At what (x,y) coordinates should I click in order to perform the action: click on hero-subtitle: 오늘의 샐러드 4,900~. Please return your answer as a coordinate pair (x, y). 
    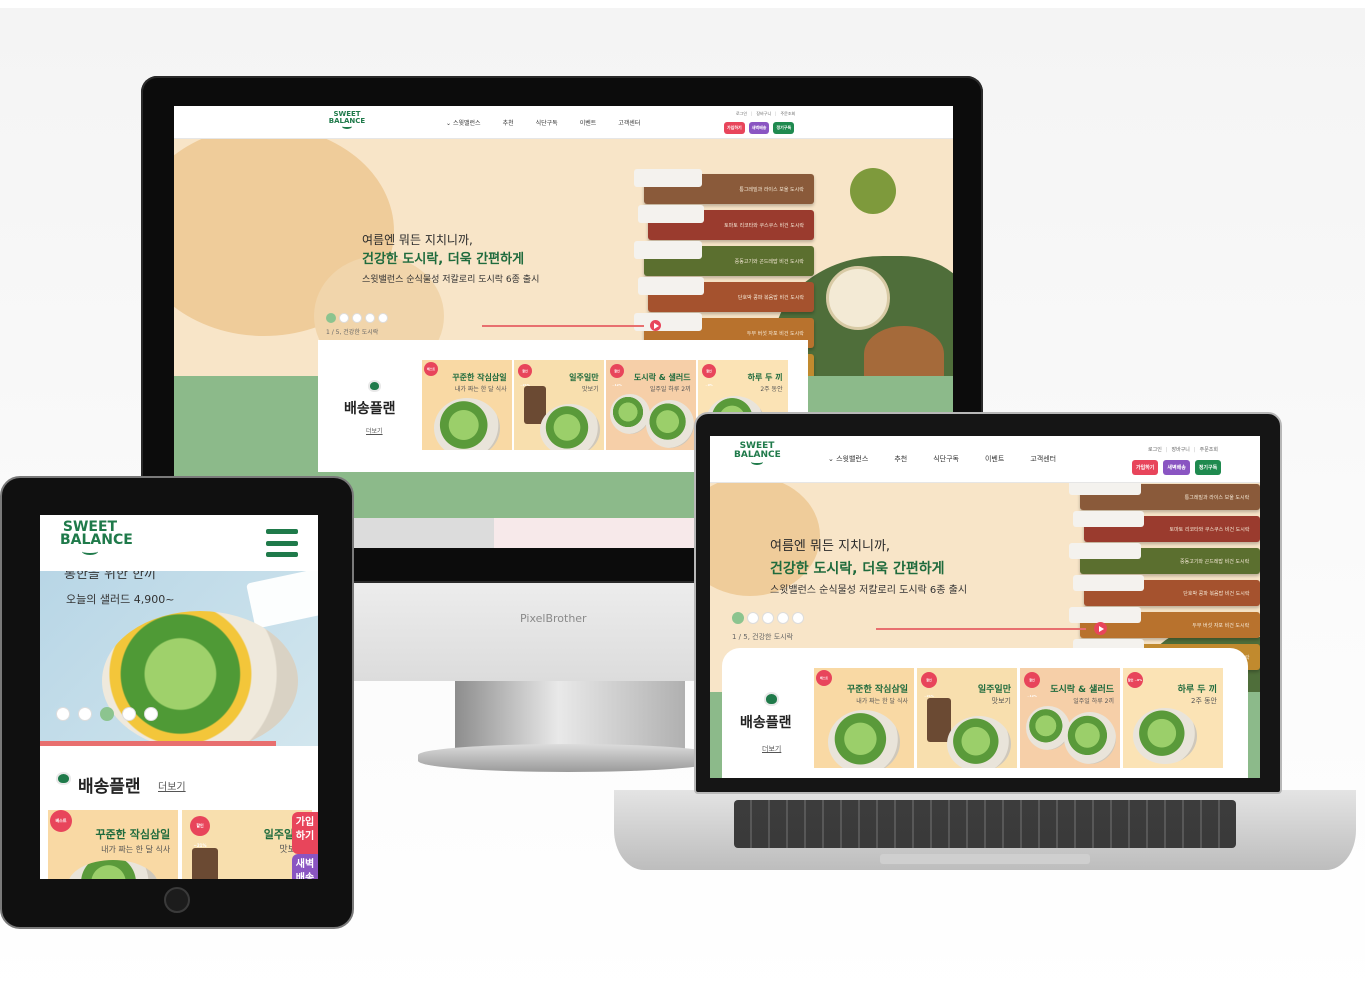
    Looking at the image, I should click on (120, 599).